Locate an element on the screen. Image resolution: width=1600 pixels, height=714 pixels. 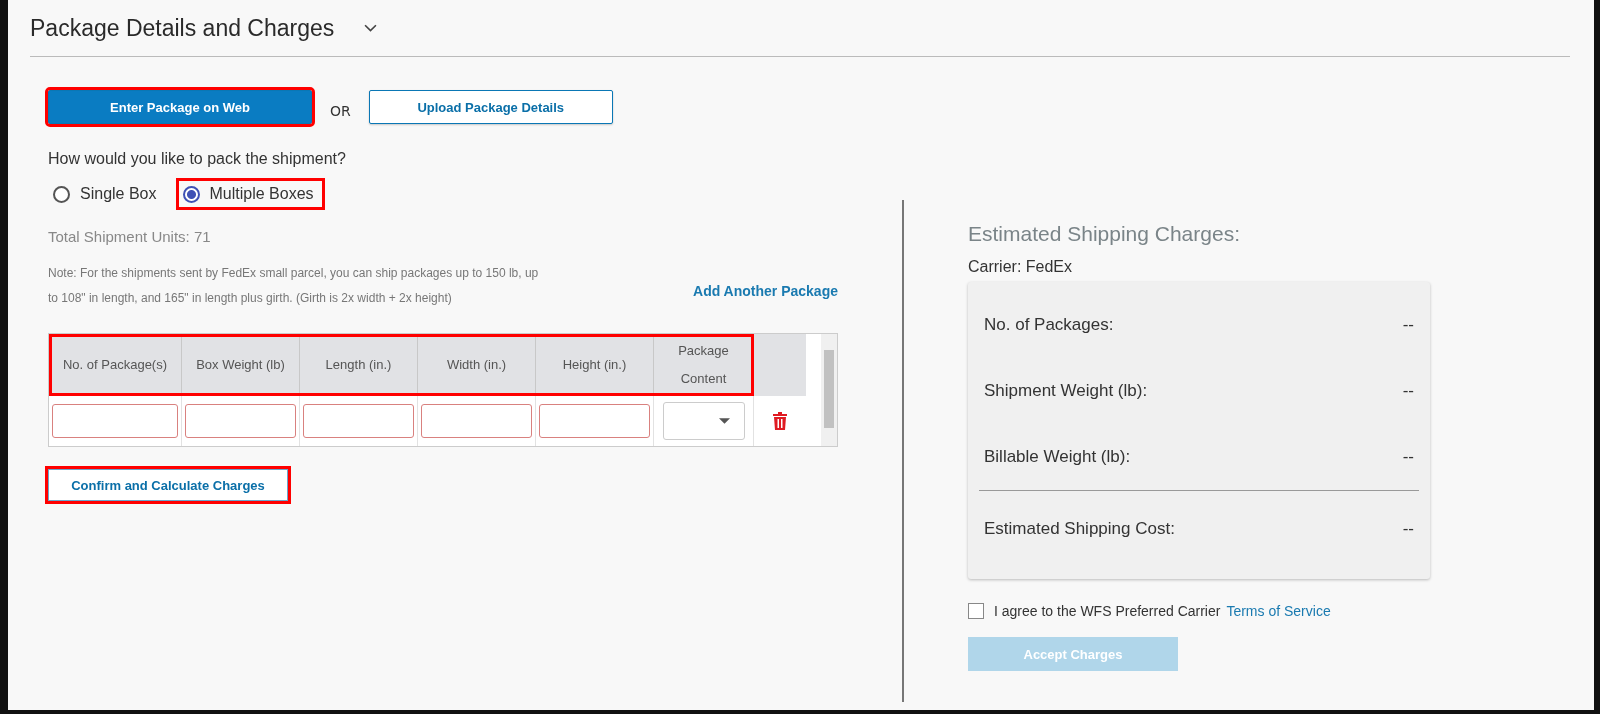
radio-option: Multiple Boxes is located at coordinates (250, 194).